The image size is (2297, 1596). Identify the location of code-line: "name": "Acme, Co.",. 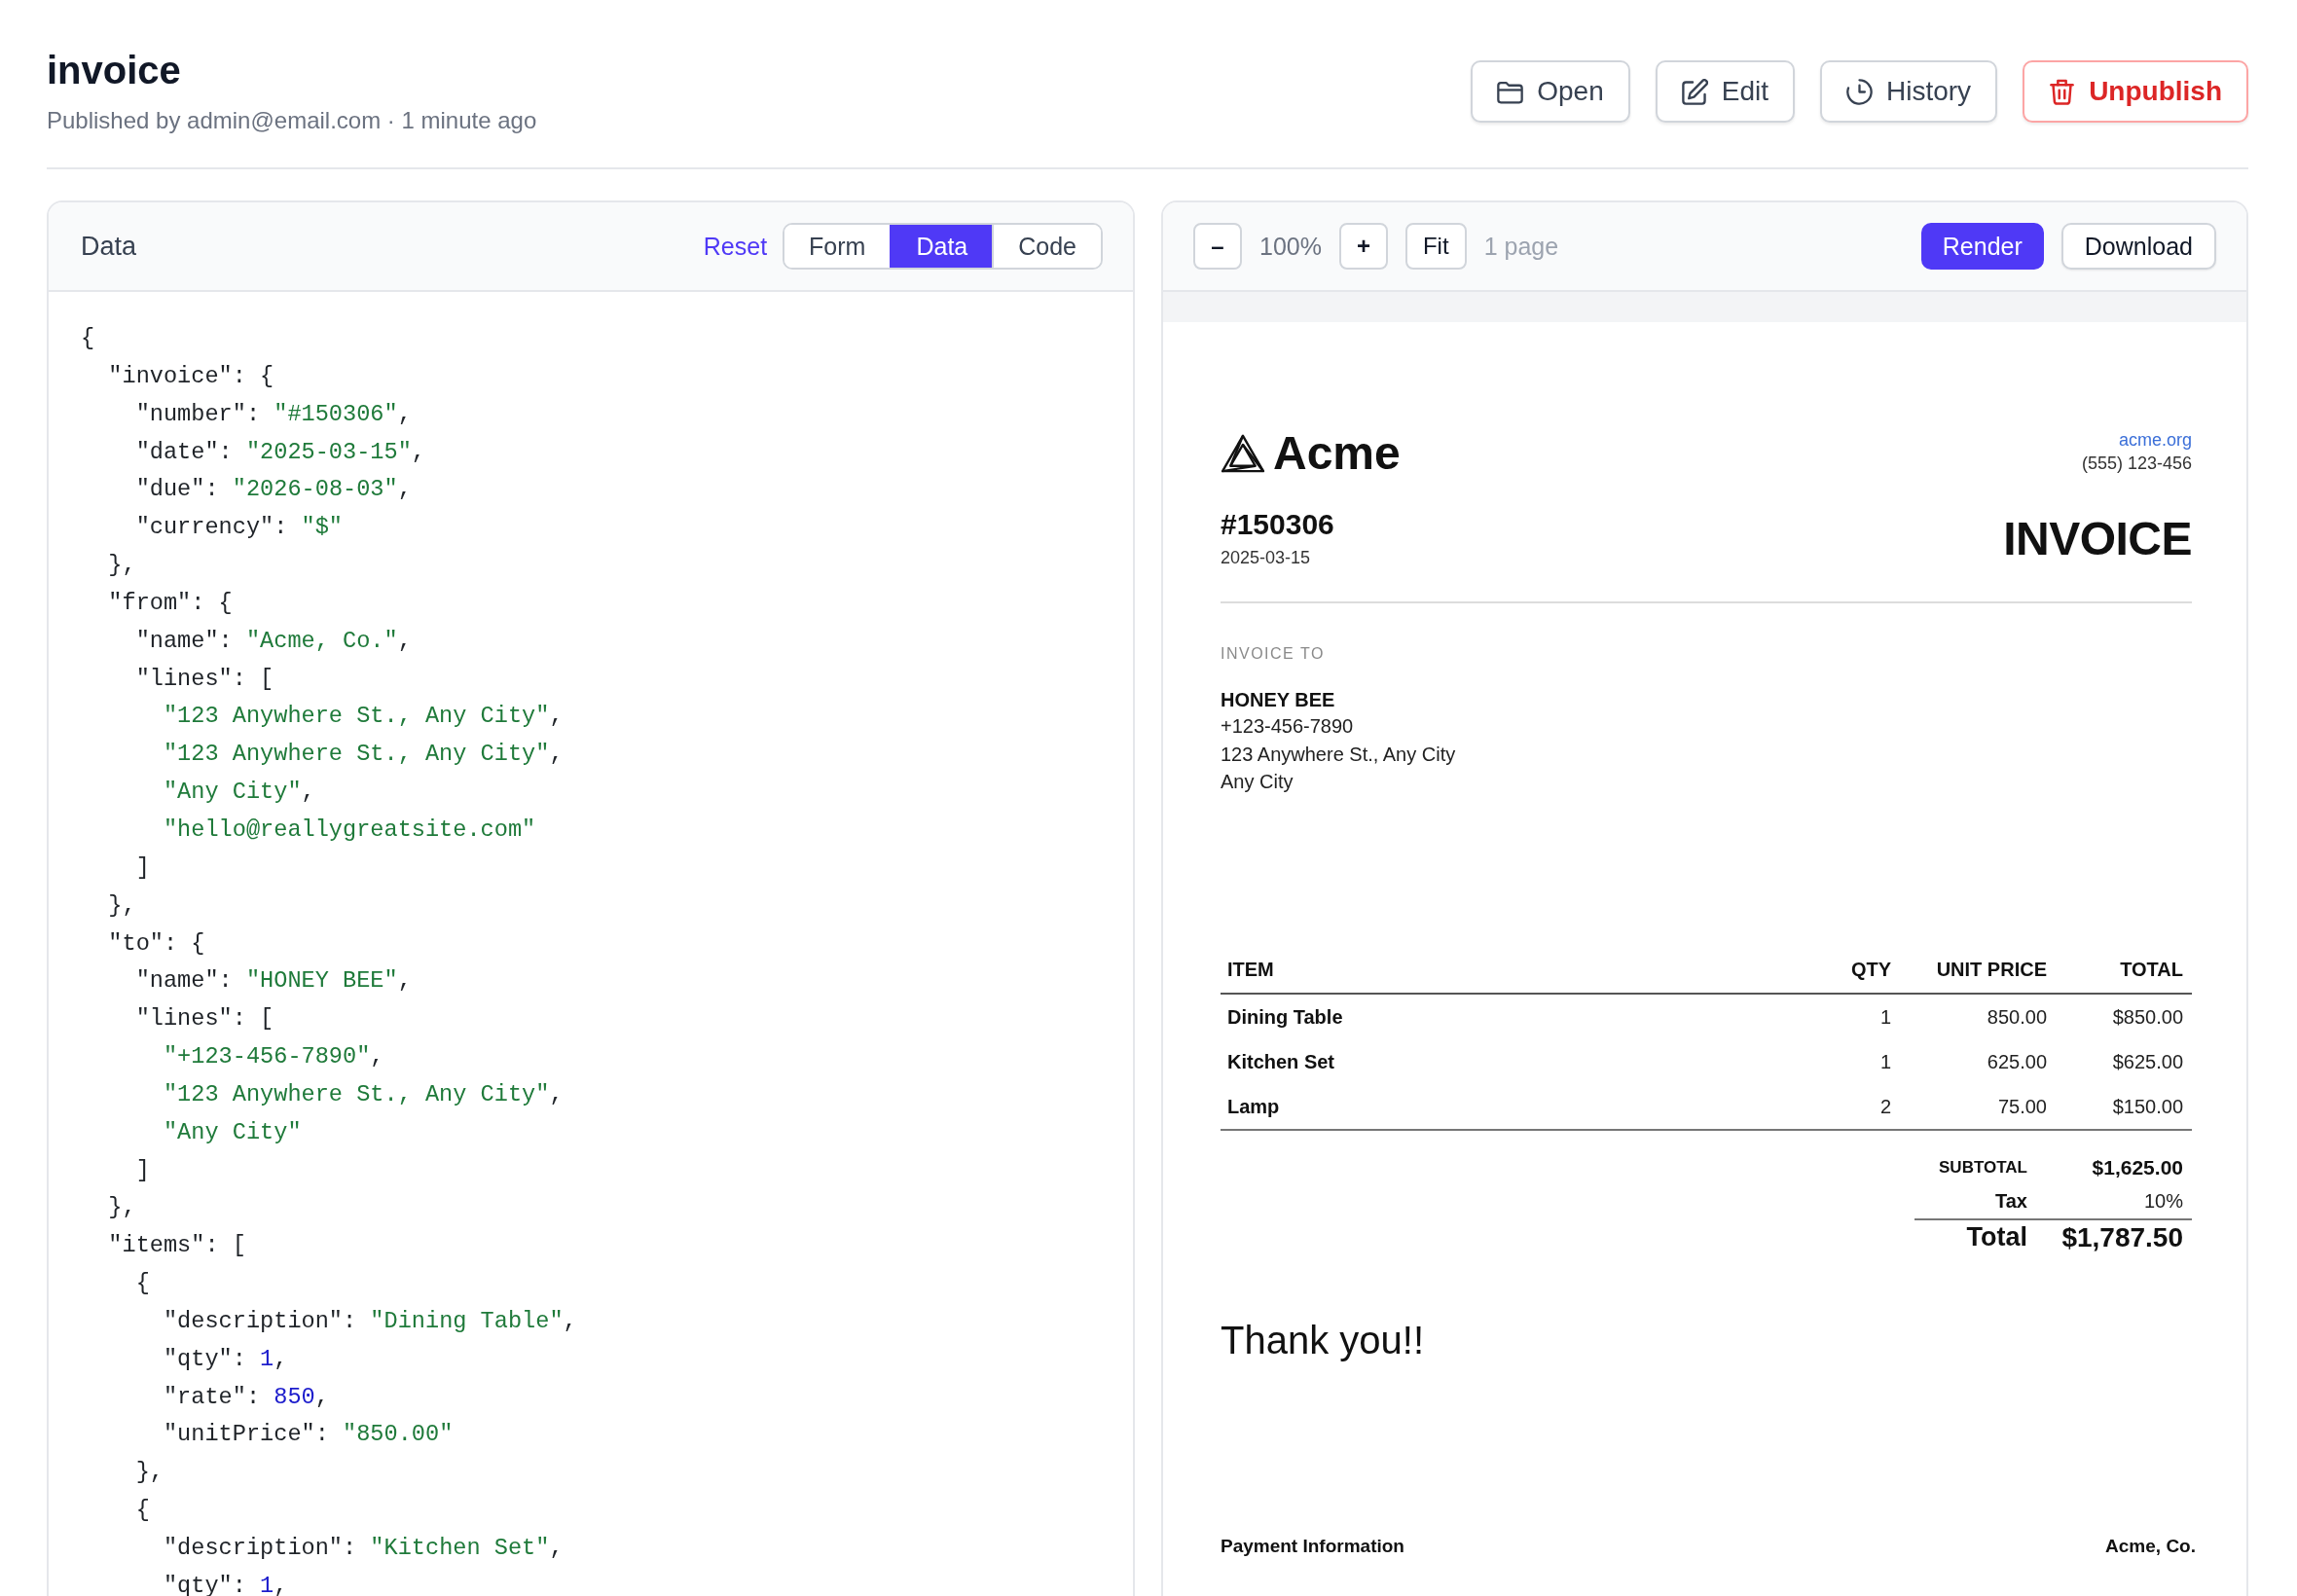
(274, 641).